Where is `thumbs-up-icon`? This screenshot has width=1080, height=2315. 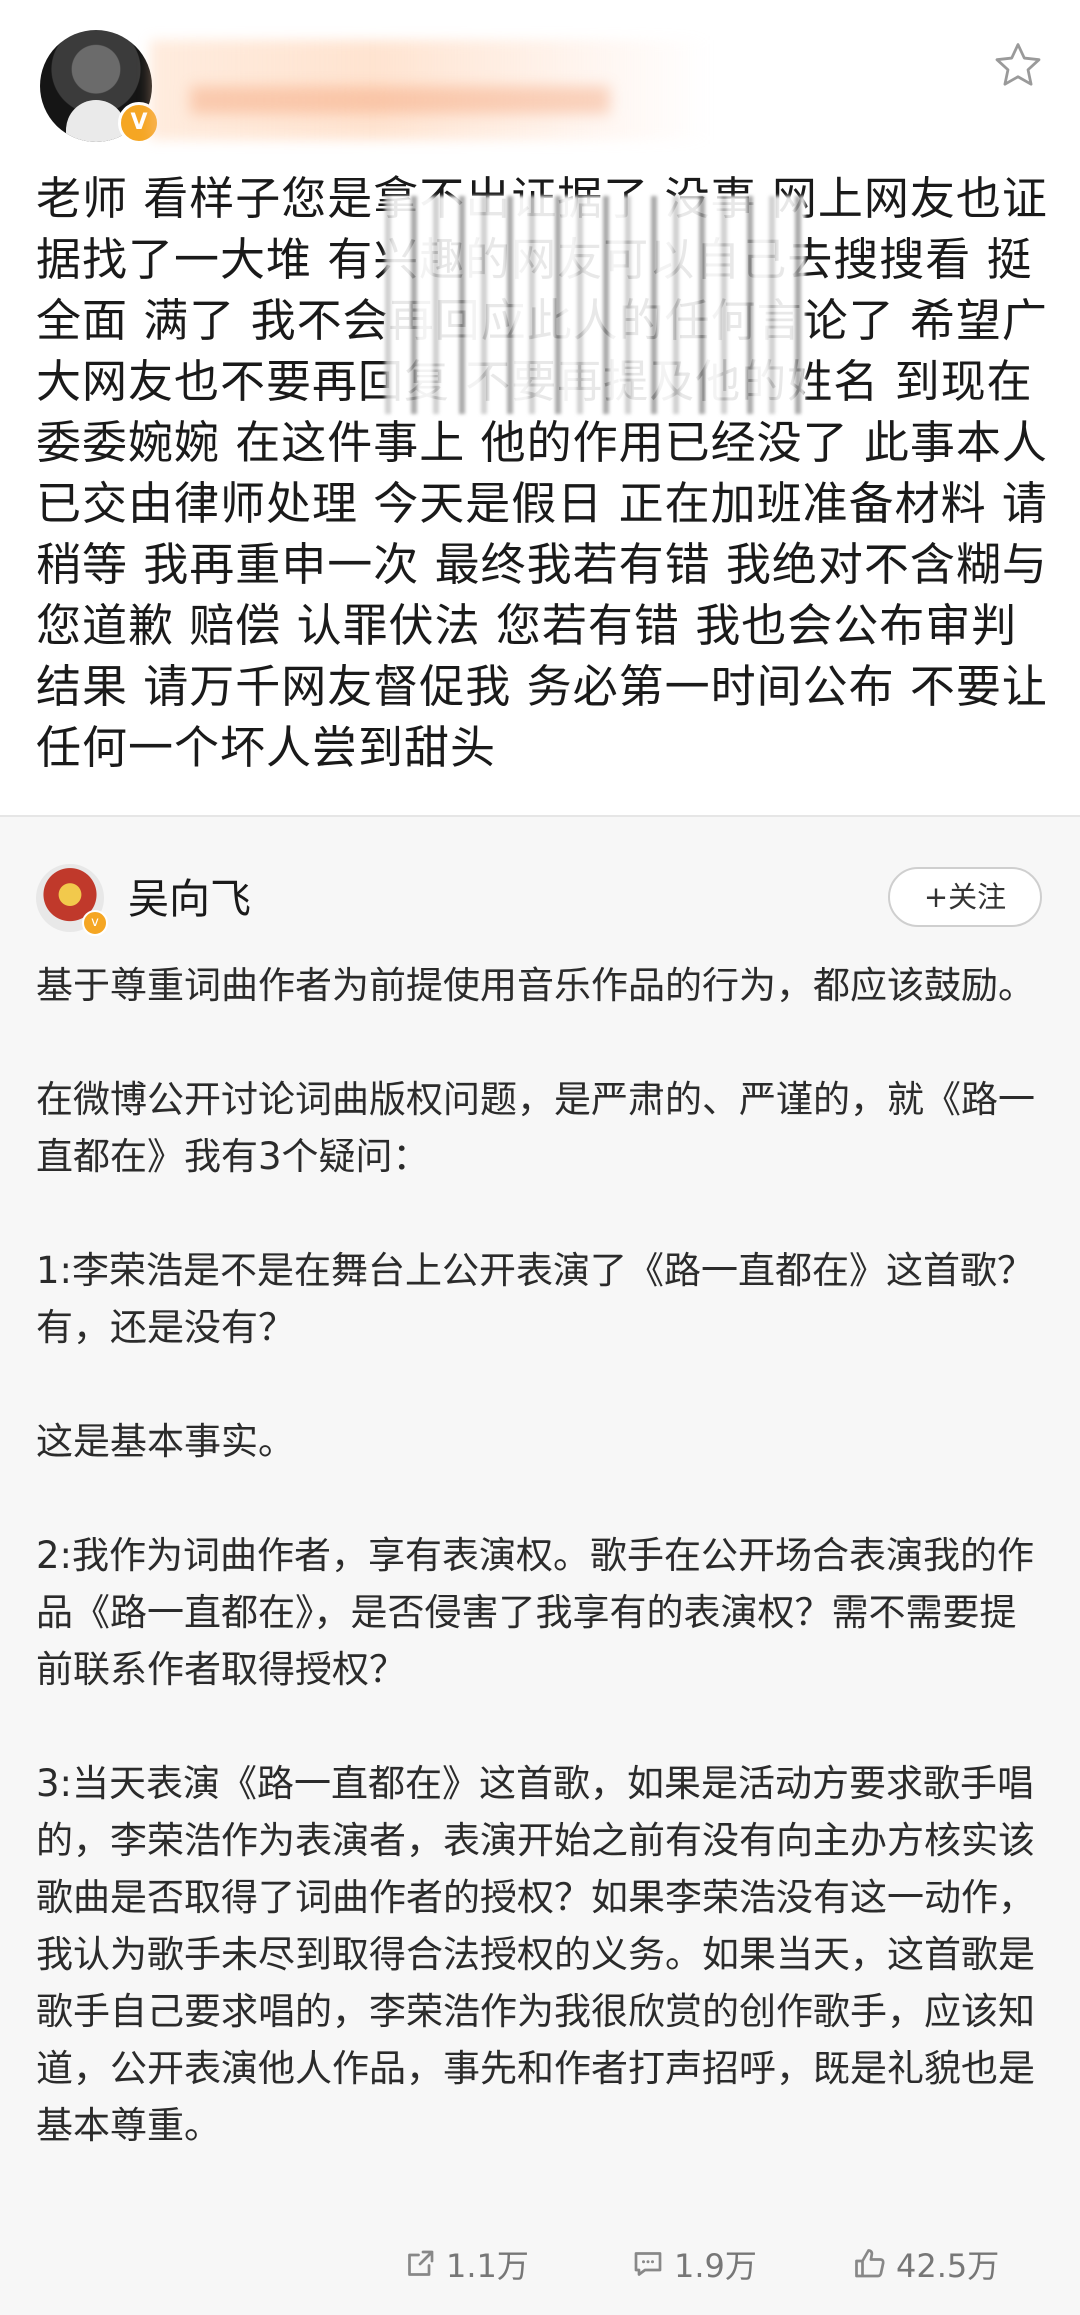 thumbs-up-icon is located at coordinates (870, 2263).